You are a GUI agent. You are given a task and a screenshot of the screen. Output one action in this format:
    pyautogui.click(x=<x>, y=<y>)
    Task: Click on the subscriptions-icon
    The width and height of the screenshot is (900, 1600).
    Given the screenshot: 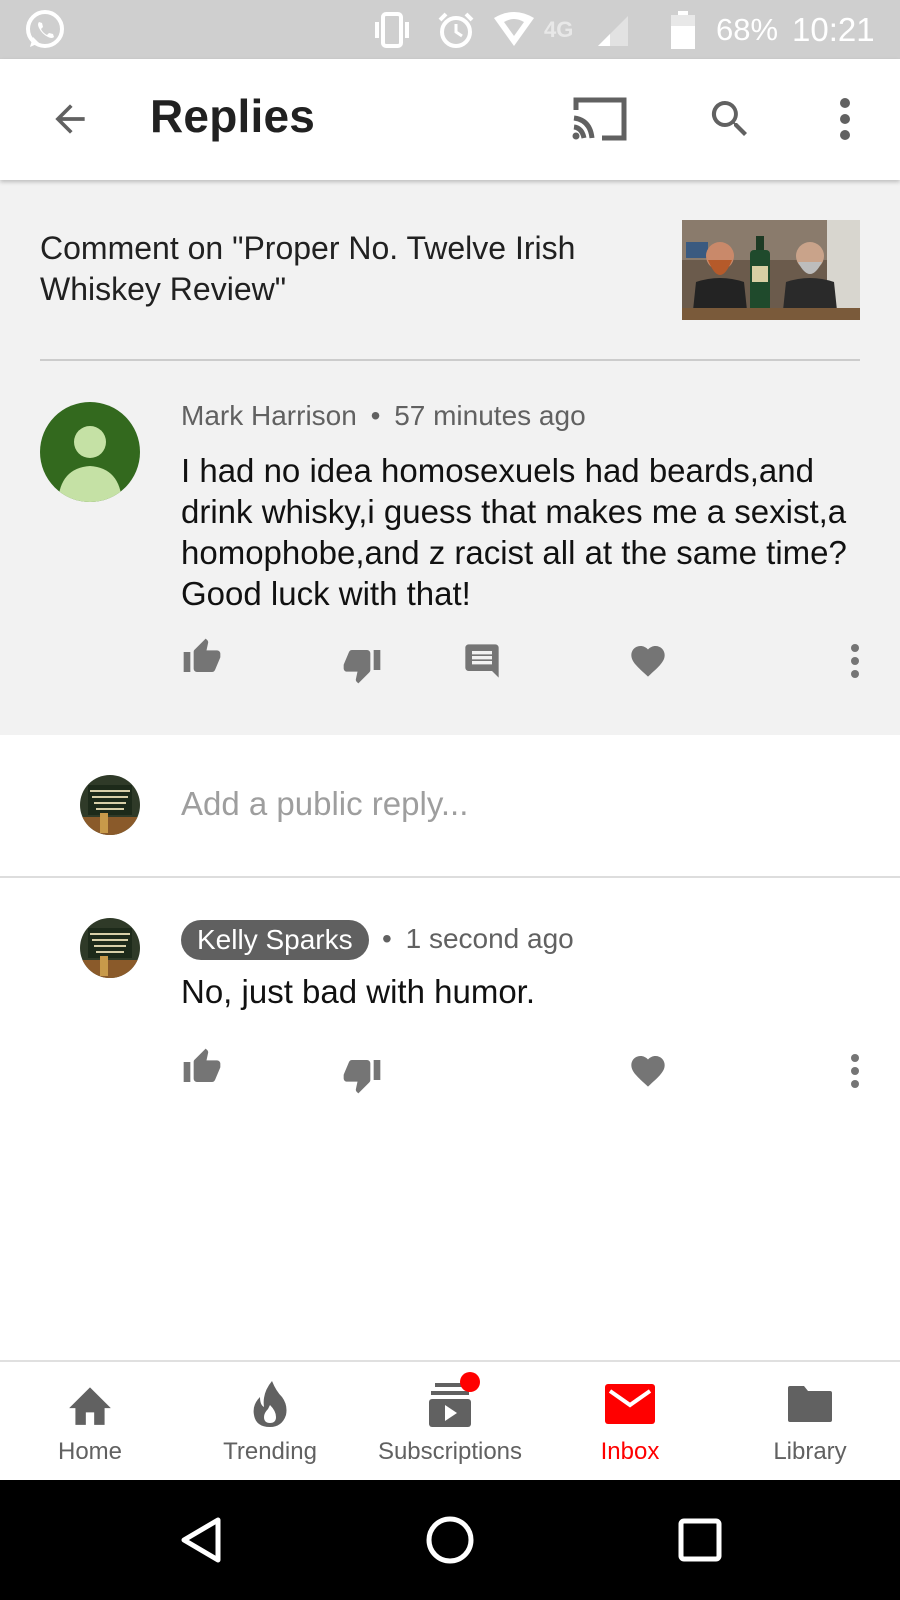 What is the action you would take?
    pyautogui.click(x=450, y=1404)
    